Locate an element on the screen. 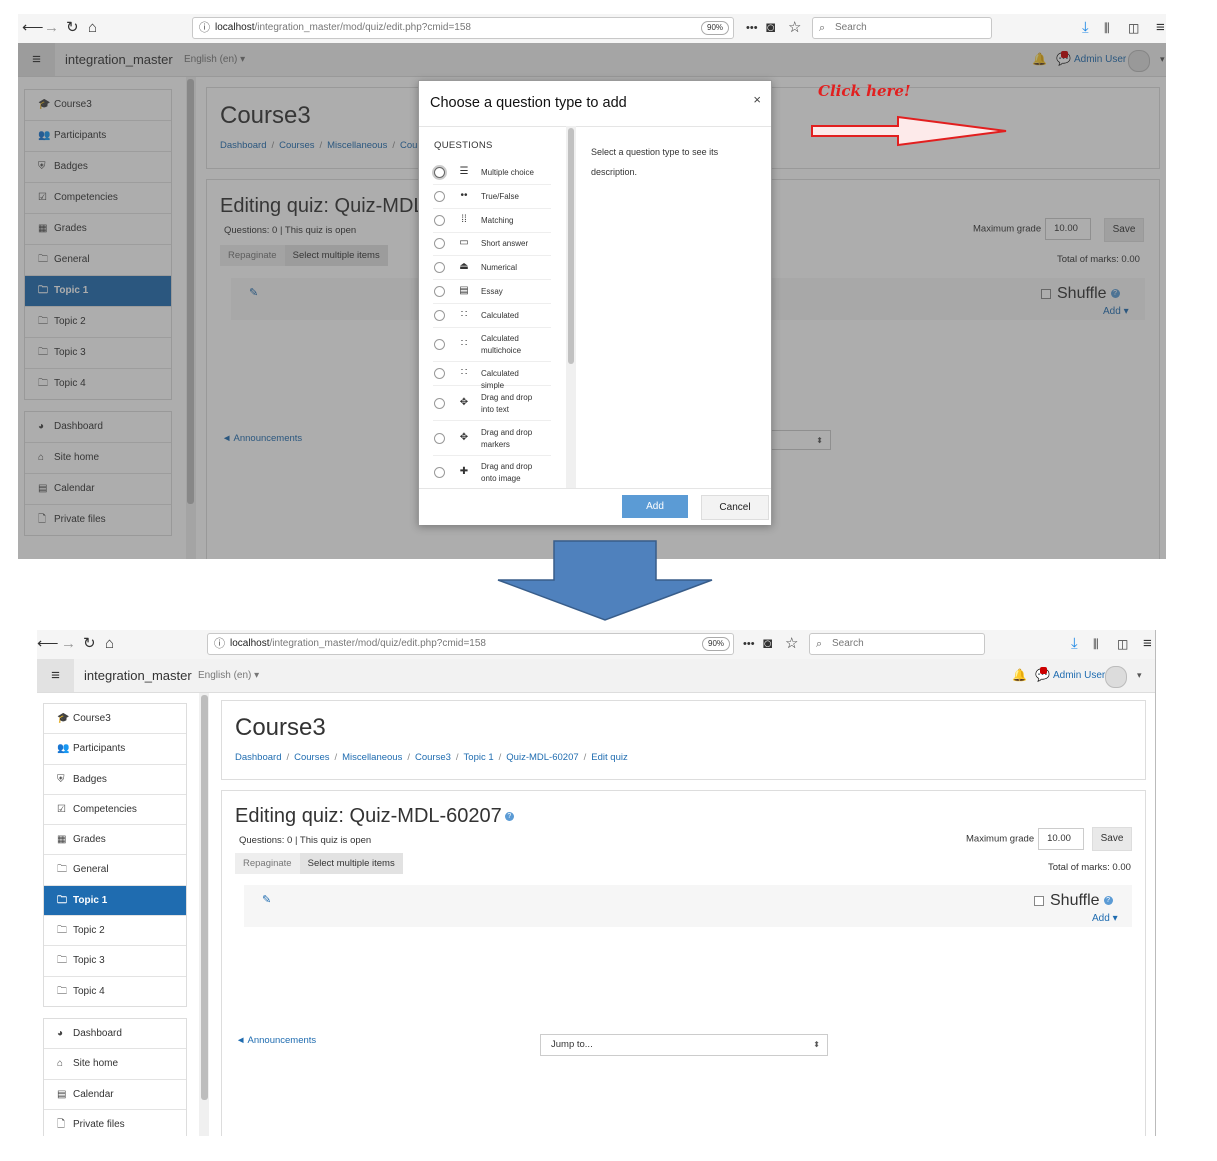 The width and height of the screenshot is (1217, 1161). question-type-option: •• True/False is located at coordinates (492, 197).